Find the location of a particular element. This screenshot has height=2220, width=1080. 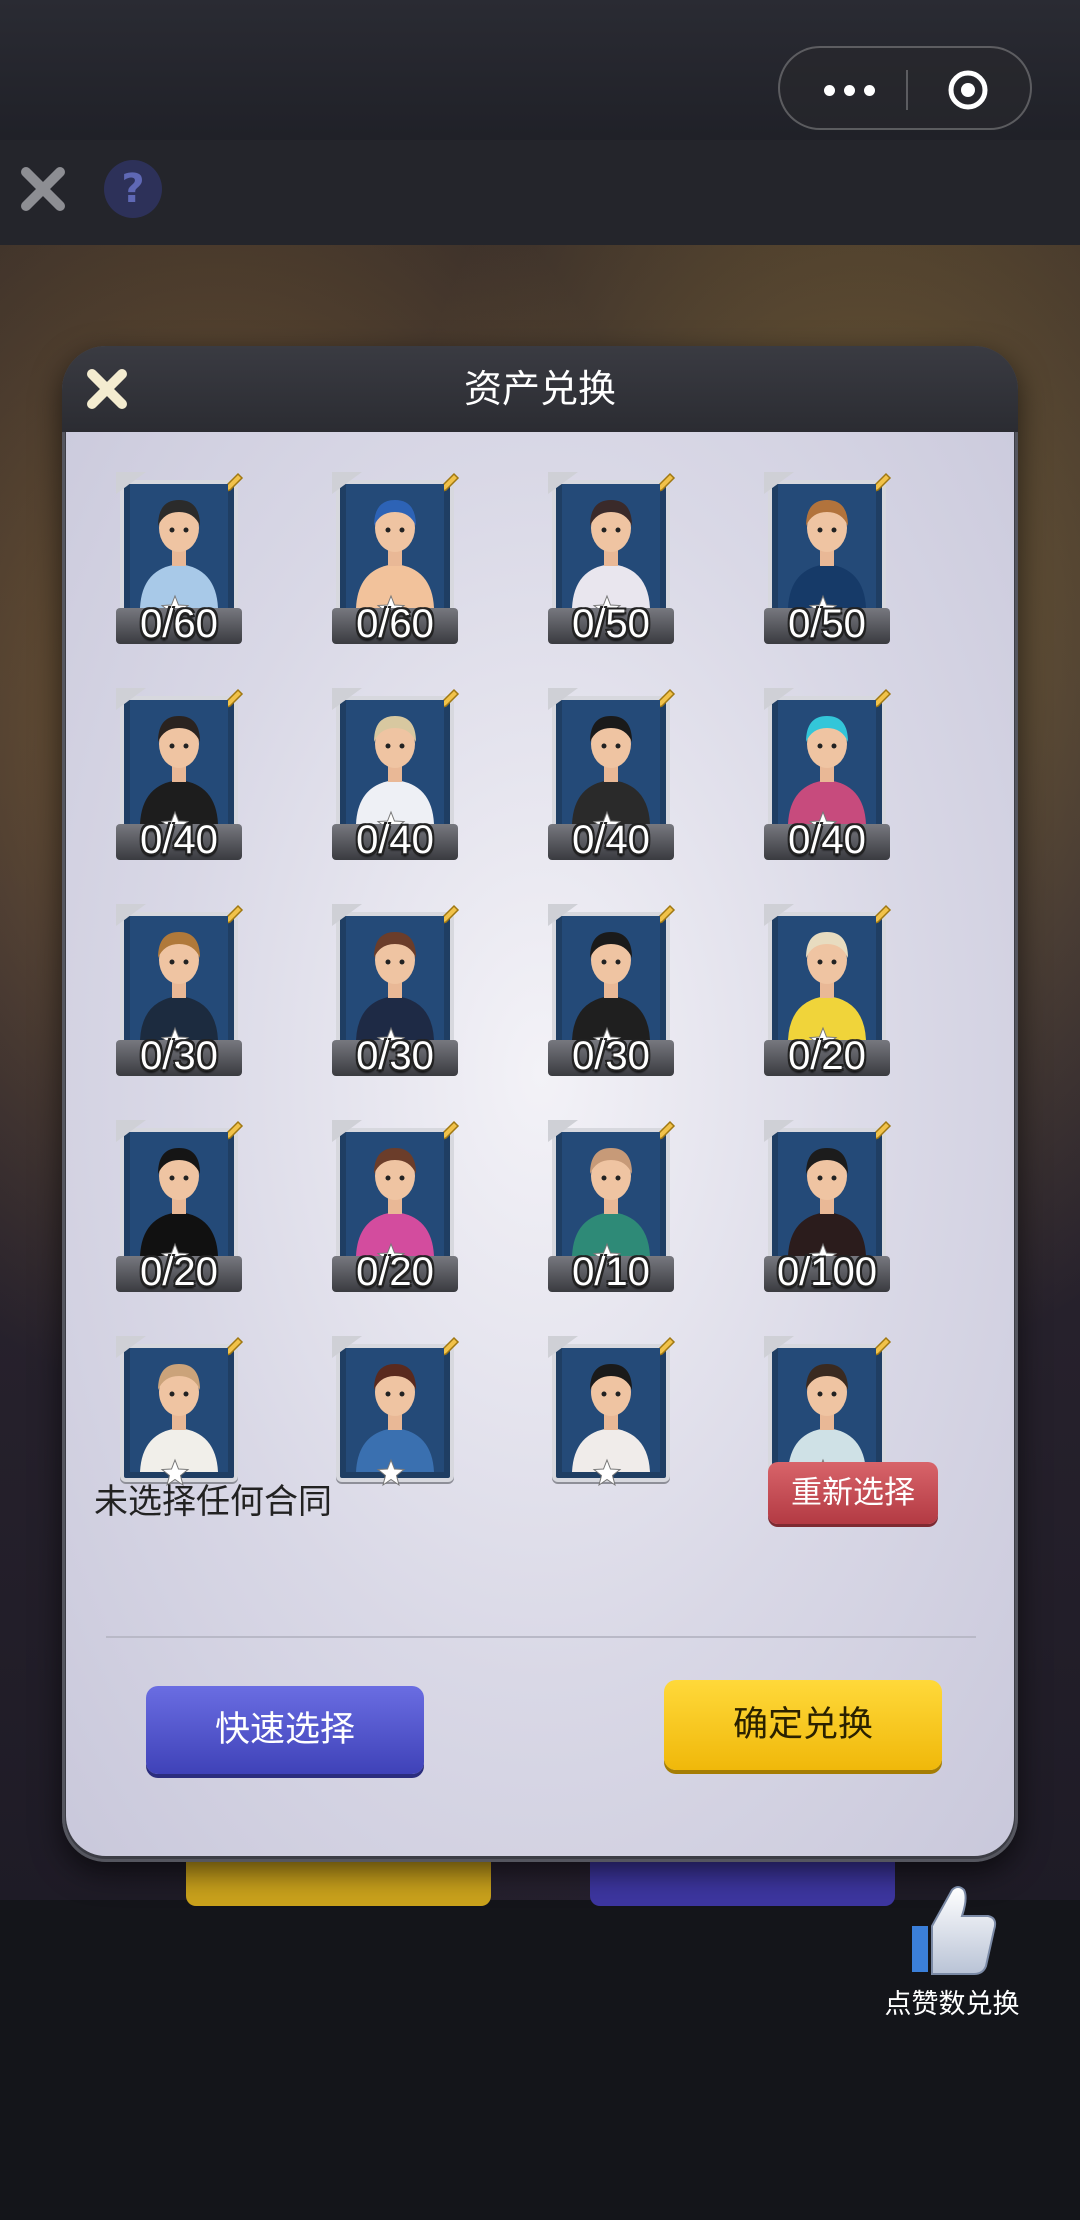

contract-card: 0/10 is located at coordinates (612, 1207).